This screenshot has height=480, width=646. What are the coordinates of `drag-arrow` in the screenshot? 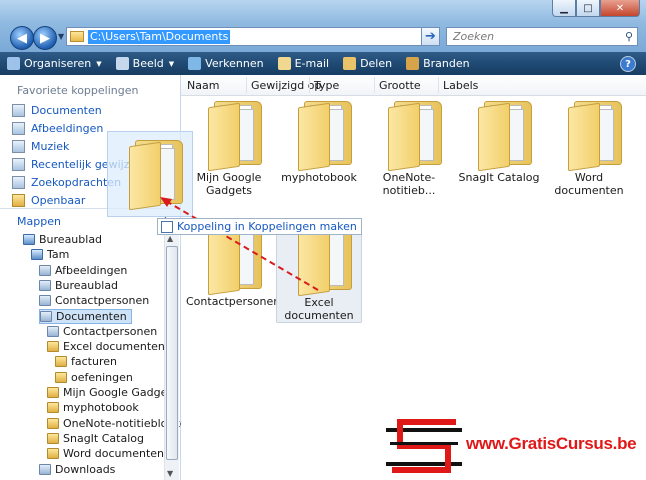 It's located at (239, 244).